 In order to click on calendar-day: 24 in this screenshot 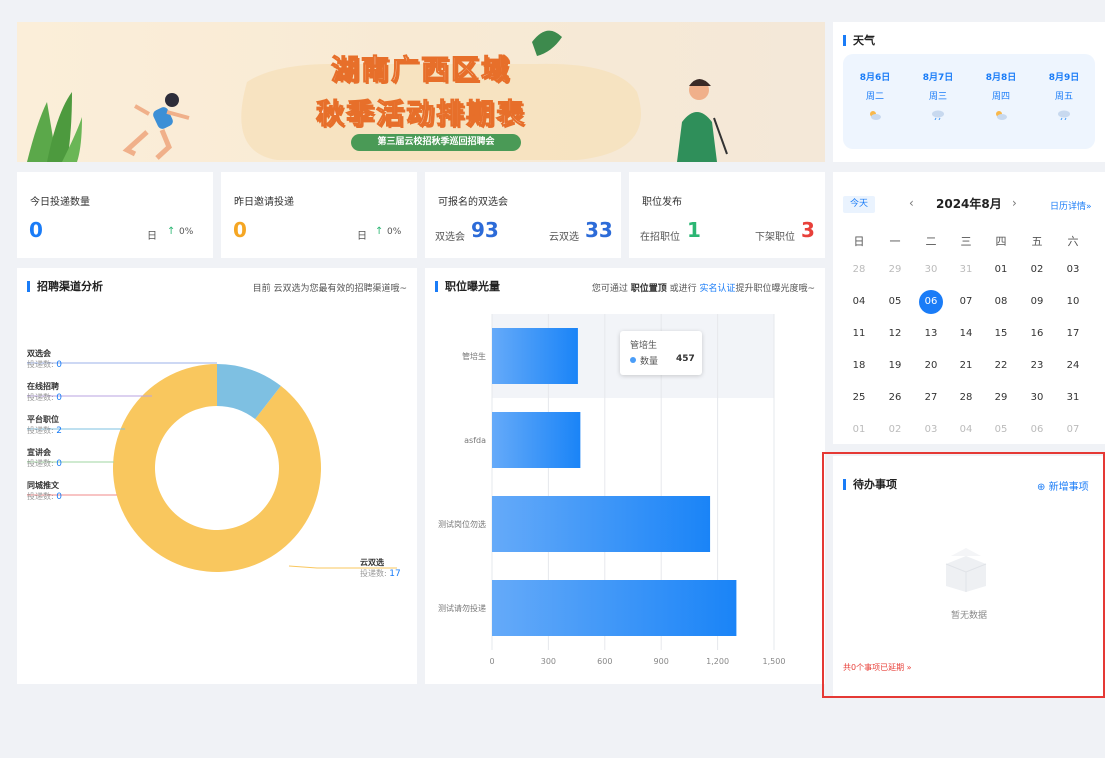, I will do `click(1073, 366)`.